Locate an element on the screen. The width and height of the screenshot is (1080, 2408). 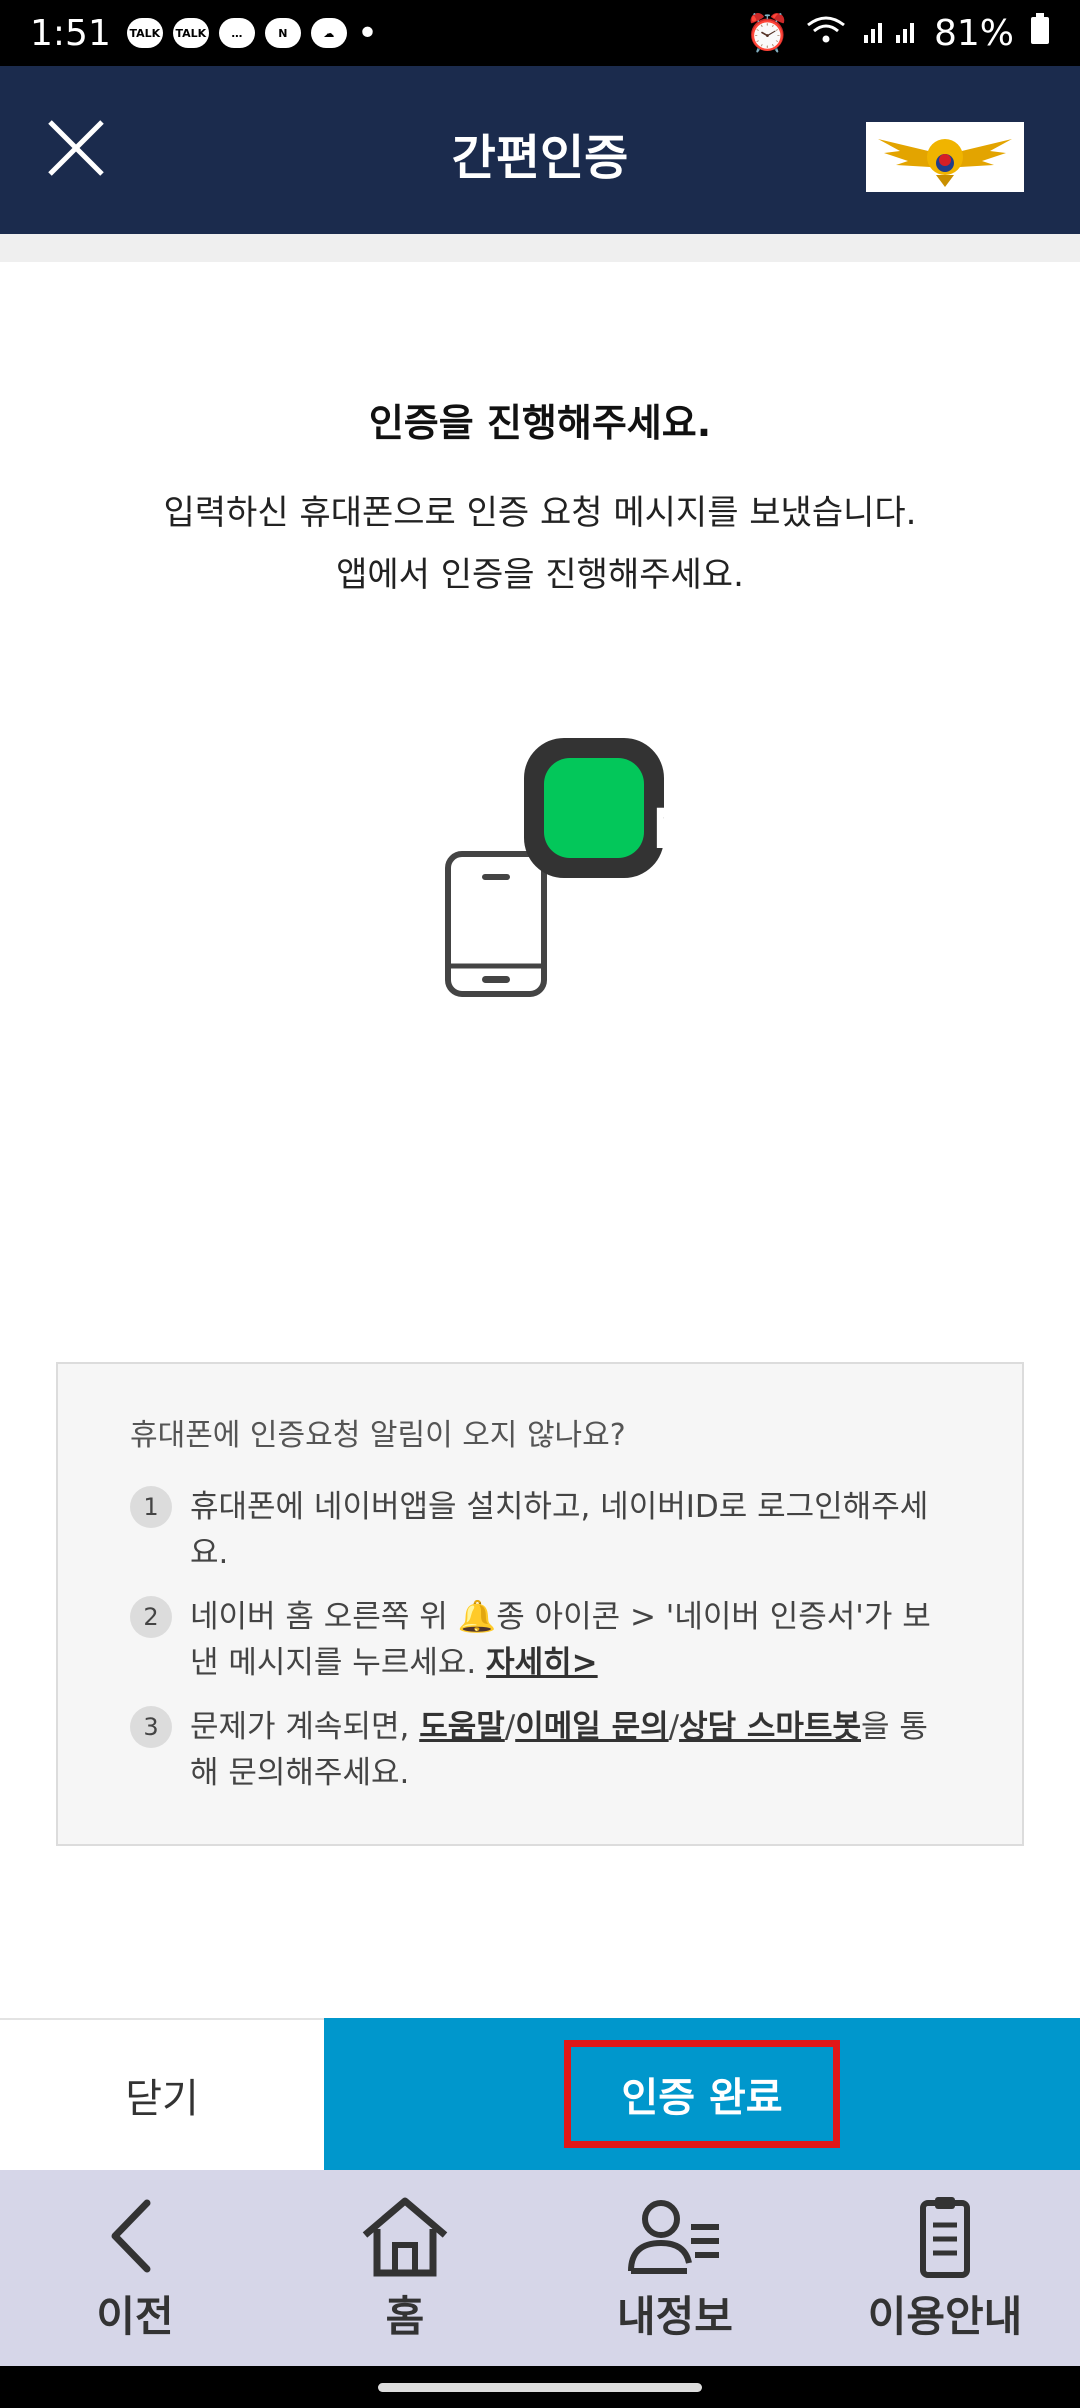
status-time: 1:51 is located at coordinates (70, 33).